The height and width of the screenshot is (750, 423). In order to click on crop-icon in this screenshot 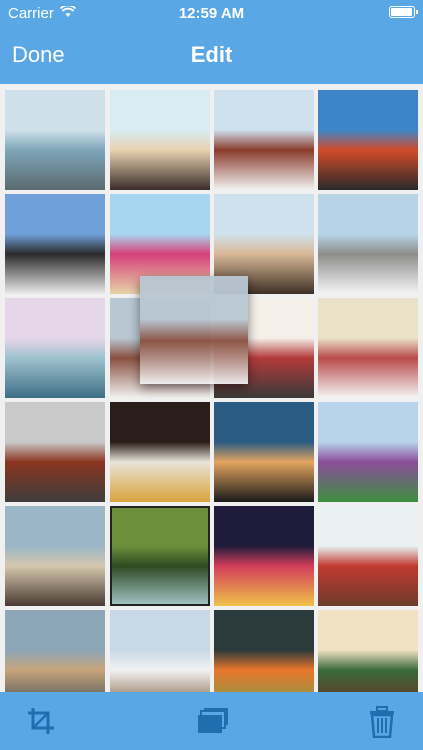, I will do `click(41, 721)`.